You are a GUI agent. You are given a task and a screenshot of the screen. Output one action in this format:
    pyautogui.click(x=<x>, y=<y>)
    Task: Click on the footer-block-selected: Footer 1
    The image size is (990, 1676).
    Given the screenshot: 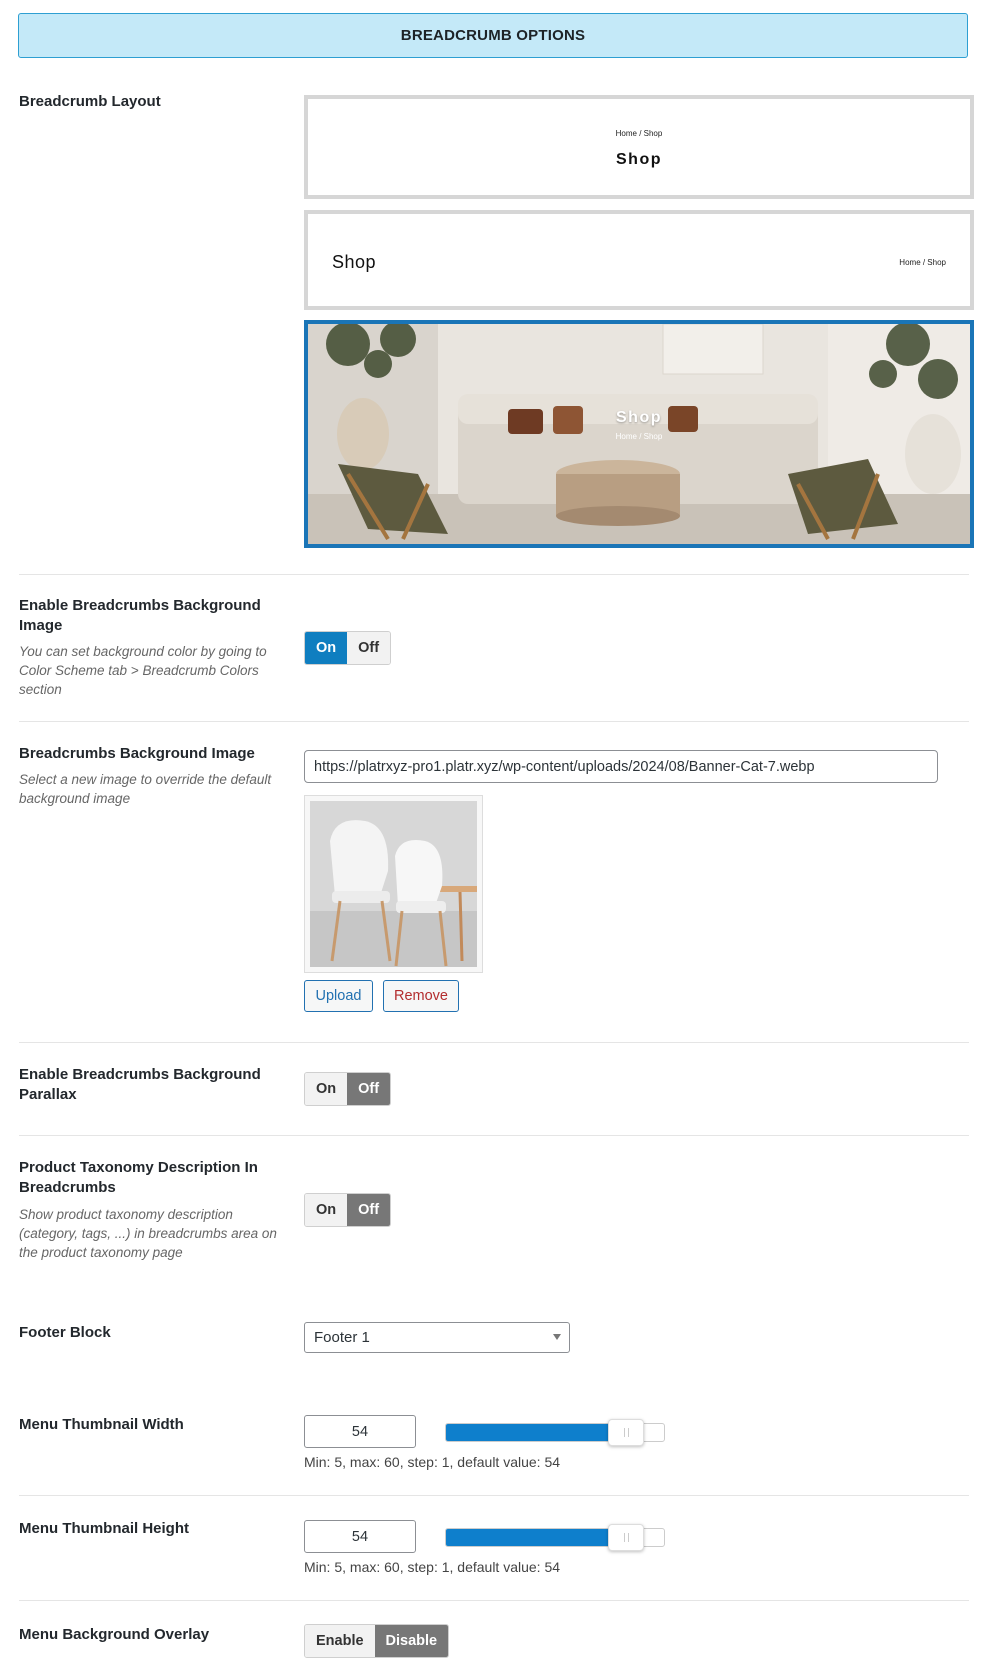 What is the action you would take?
    pyautogui.click(x=342, y=1337)
    